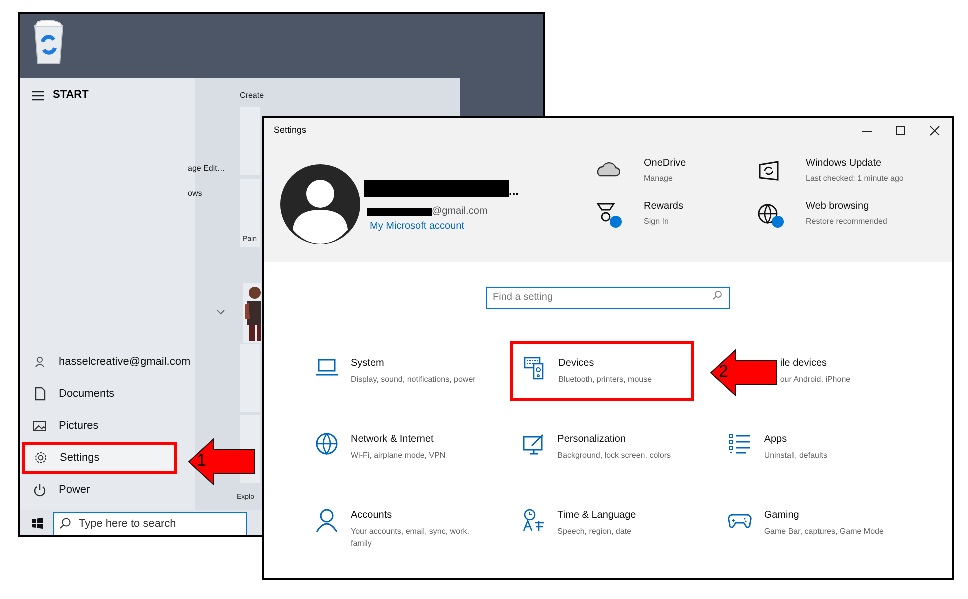 Image resolution: width=968 pixels, height=599 pixels. Describe the element at coordinates (723, 371) in the screenshot. I see `step-number: 2` at that location.